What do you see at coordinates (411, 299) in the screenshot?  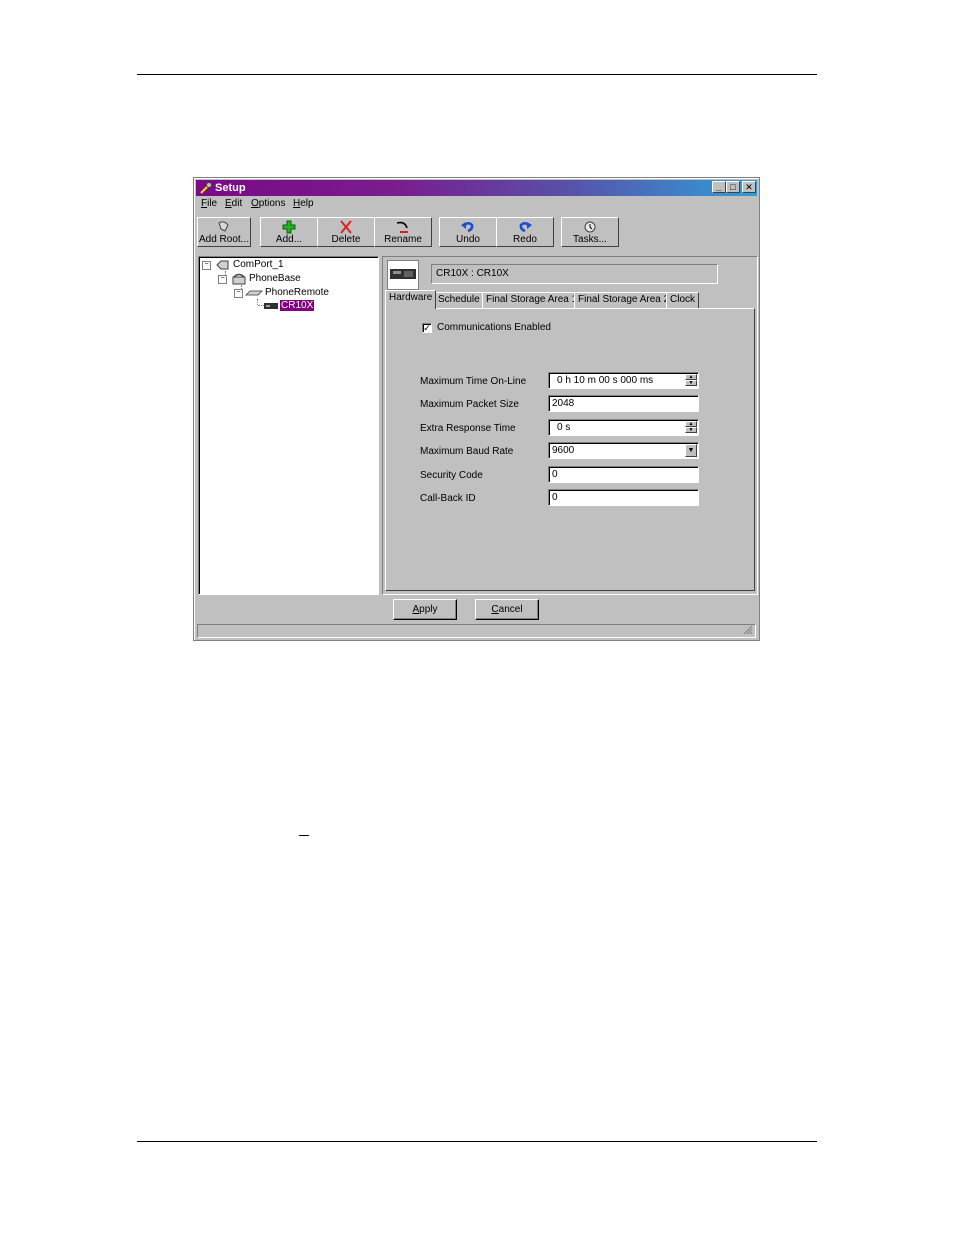 I see `tab-hardware: Hardware` at bounding box center [411, 299].